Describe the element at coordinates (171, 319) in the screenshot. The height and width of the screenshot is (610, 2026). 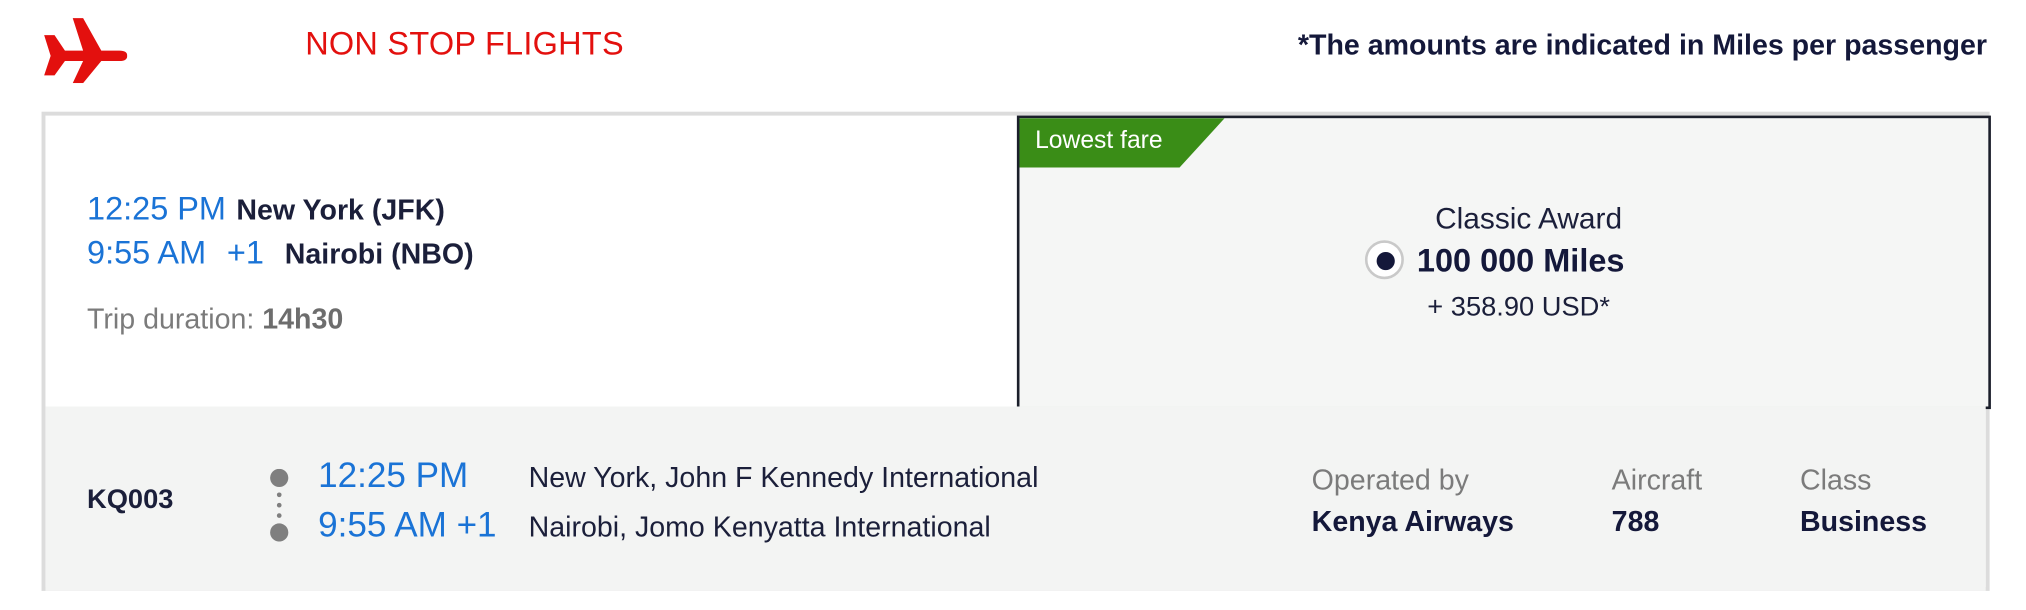
I see `trip-duration-label: Trip duration:` at that location.